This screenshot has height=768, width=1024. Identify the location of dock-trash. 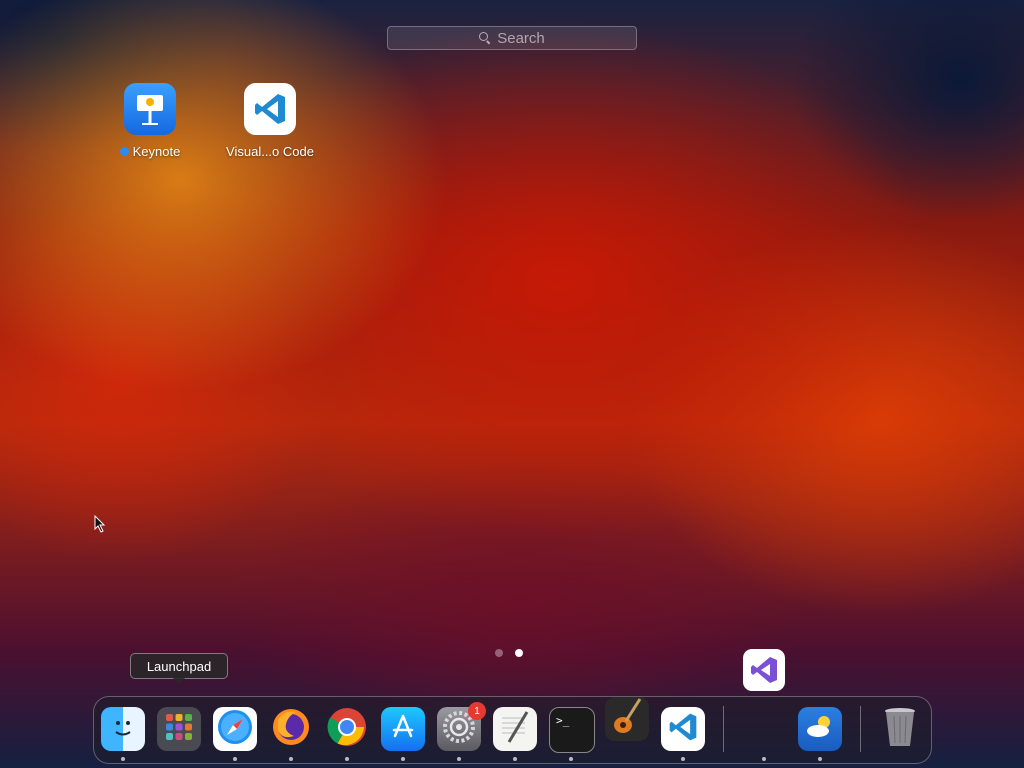
(900, 729).